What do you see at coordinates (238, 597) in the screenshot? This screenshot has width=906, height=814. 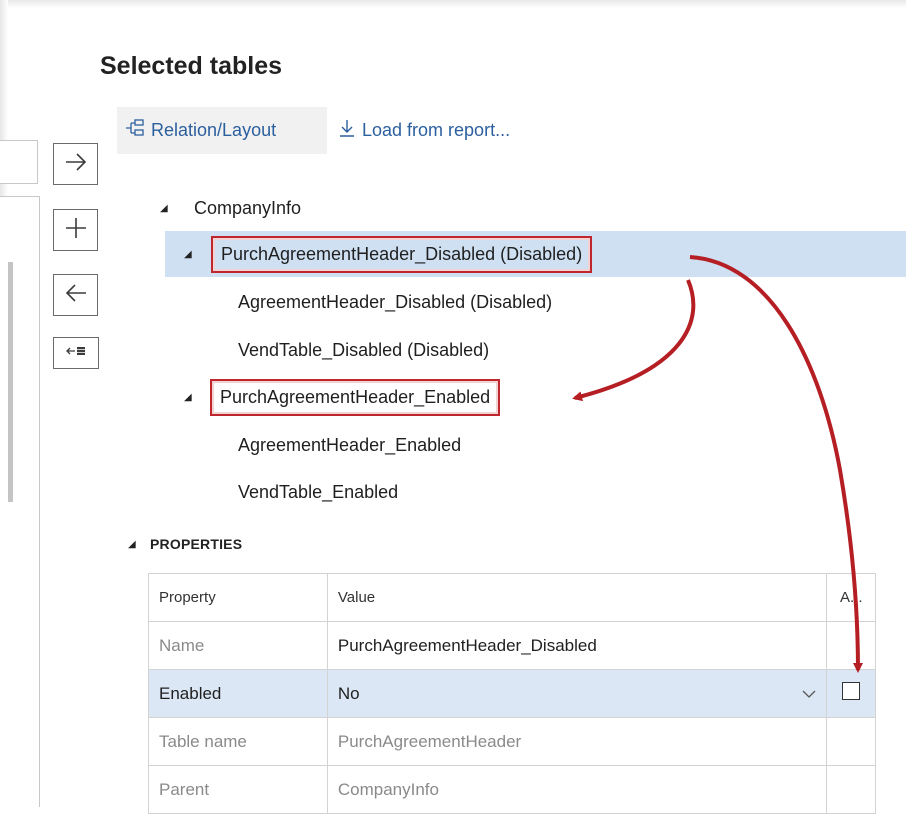 I see `column-header-property: Property` at bounding box center [238, 597].